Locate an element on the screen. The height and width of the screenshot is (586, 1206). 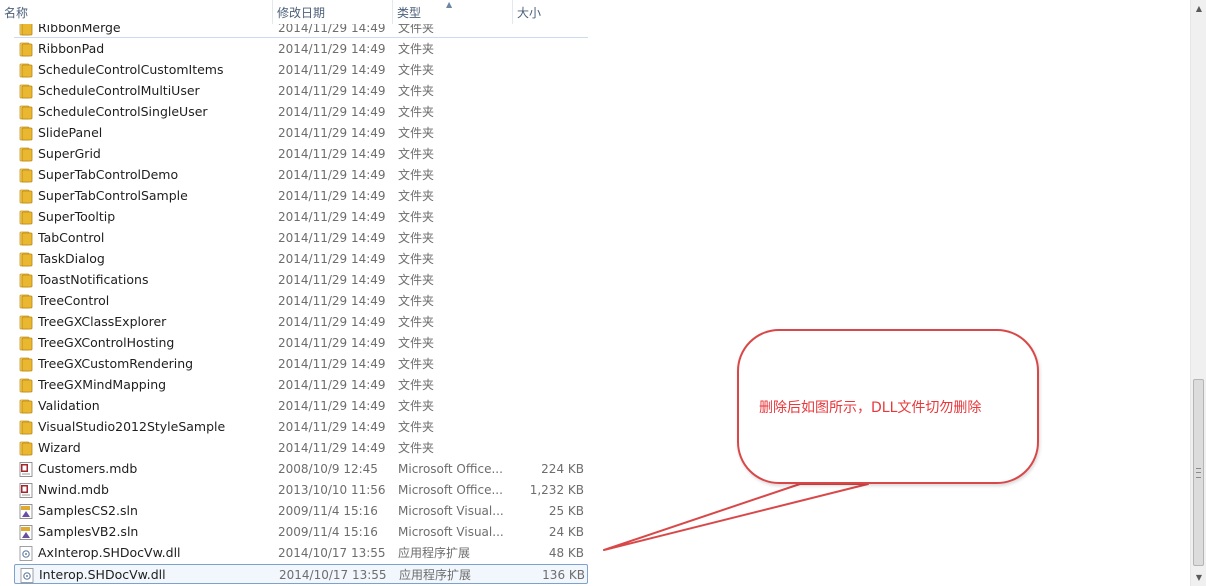
callout-pointer is located at coordinates (736, 517).